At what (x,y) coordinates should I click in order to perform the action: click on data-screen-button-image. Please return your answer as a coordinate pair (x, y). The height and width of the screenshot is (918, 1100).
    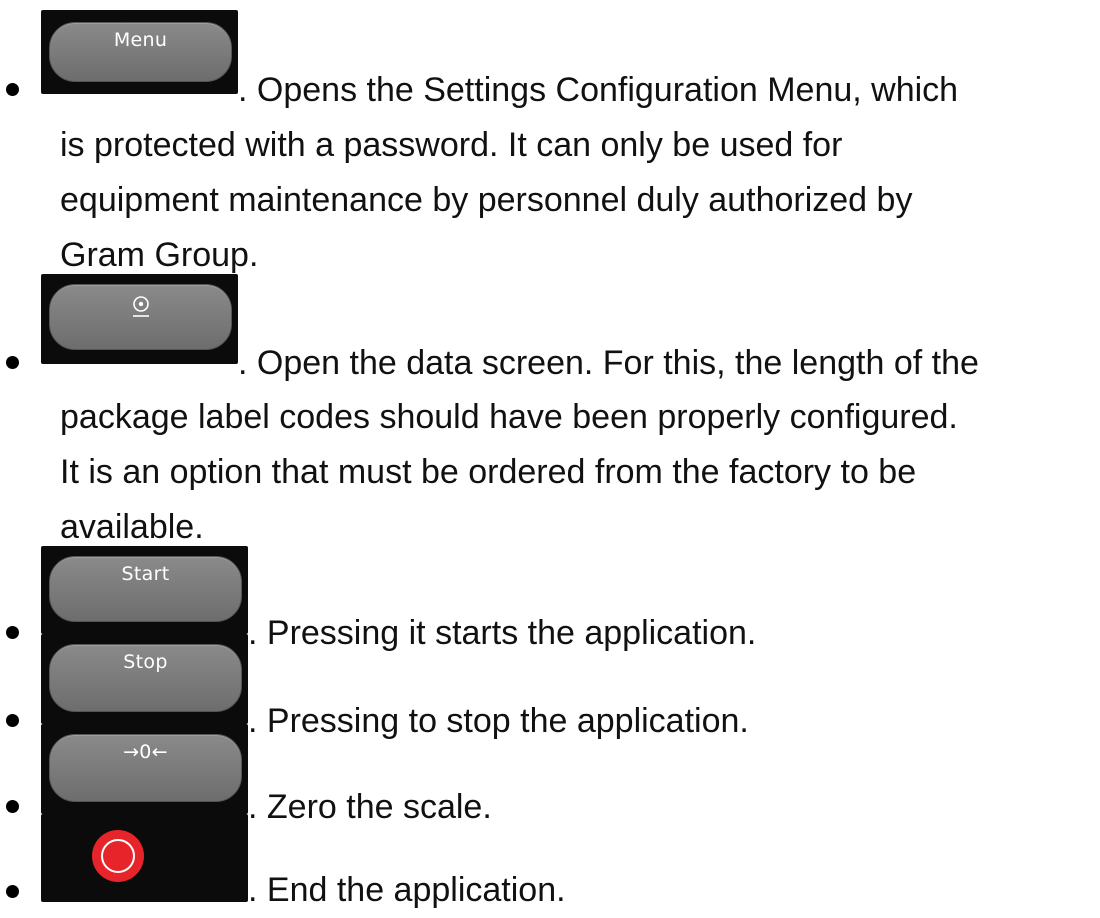
    Looking at the image, I should click on (139, 319).